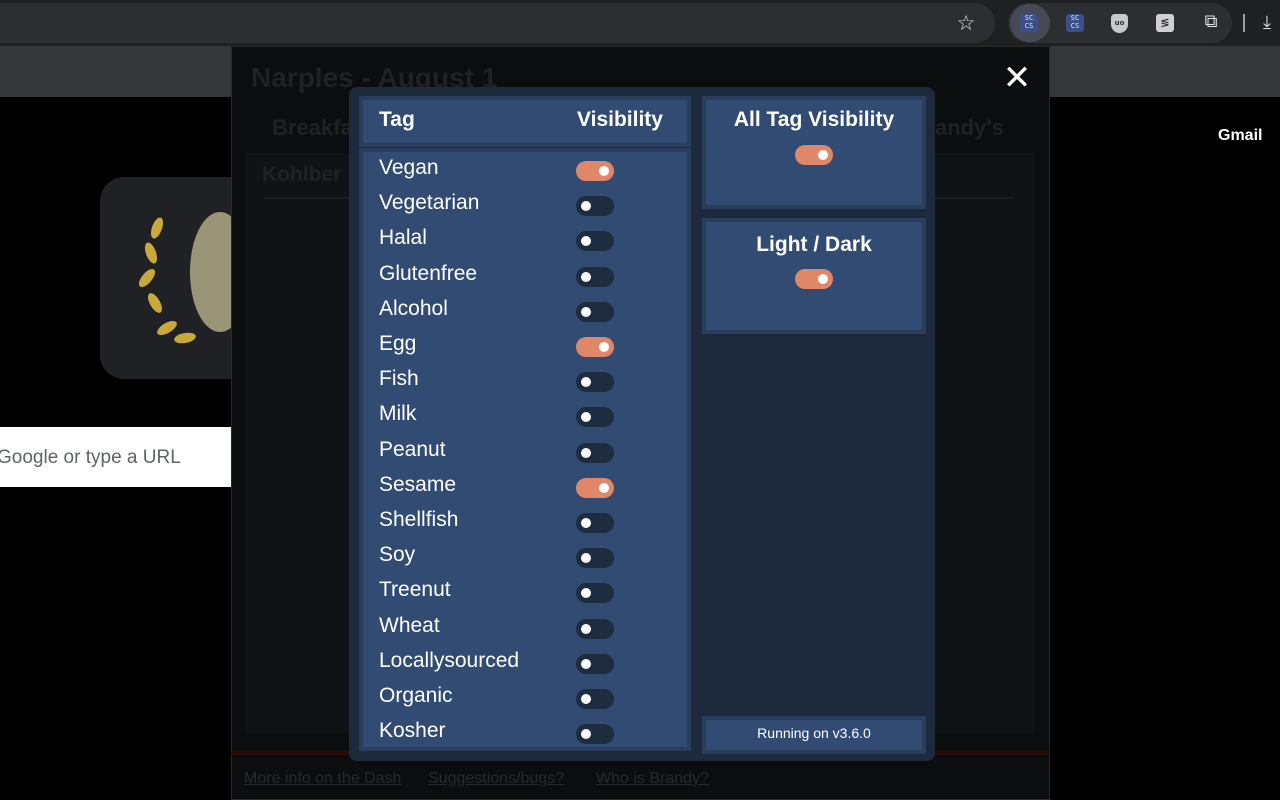  I want to click on extensions-puzzle-icon: ⧉, so click(1211, 22).